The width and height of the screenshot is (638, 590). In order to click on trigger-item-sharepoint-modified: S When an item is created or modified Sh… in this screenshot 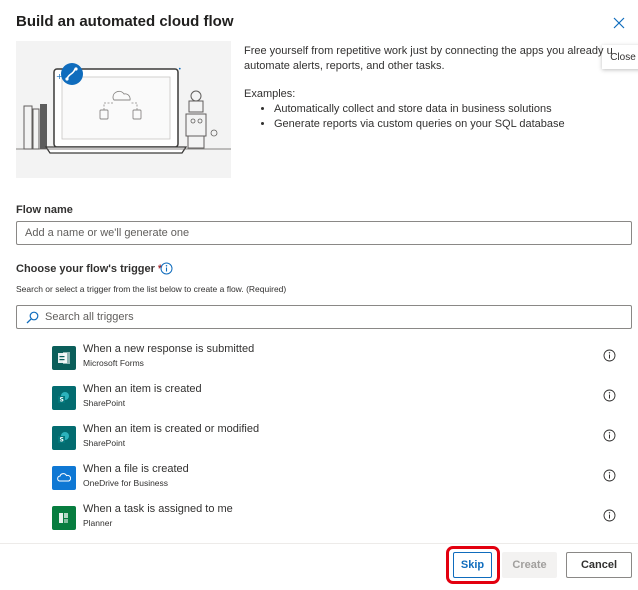, I will do `click(342, 440)`.